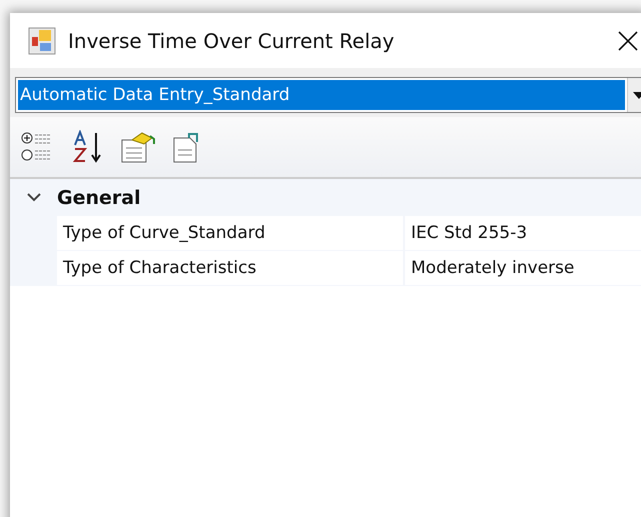  I want to click on chevron-icon, so click(33, 197).